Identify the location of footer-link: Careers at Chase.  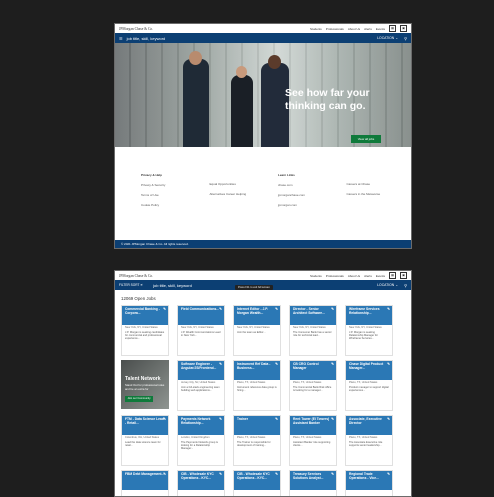
(375, 184).